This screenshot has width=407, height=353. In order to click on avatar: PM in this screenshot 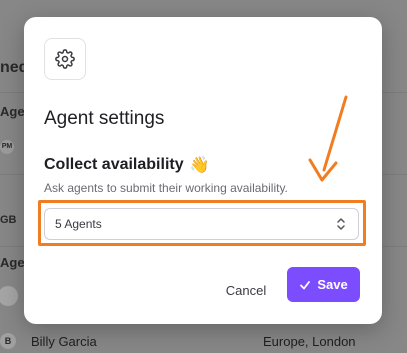, I will do `click(7, 147)`.